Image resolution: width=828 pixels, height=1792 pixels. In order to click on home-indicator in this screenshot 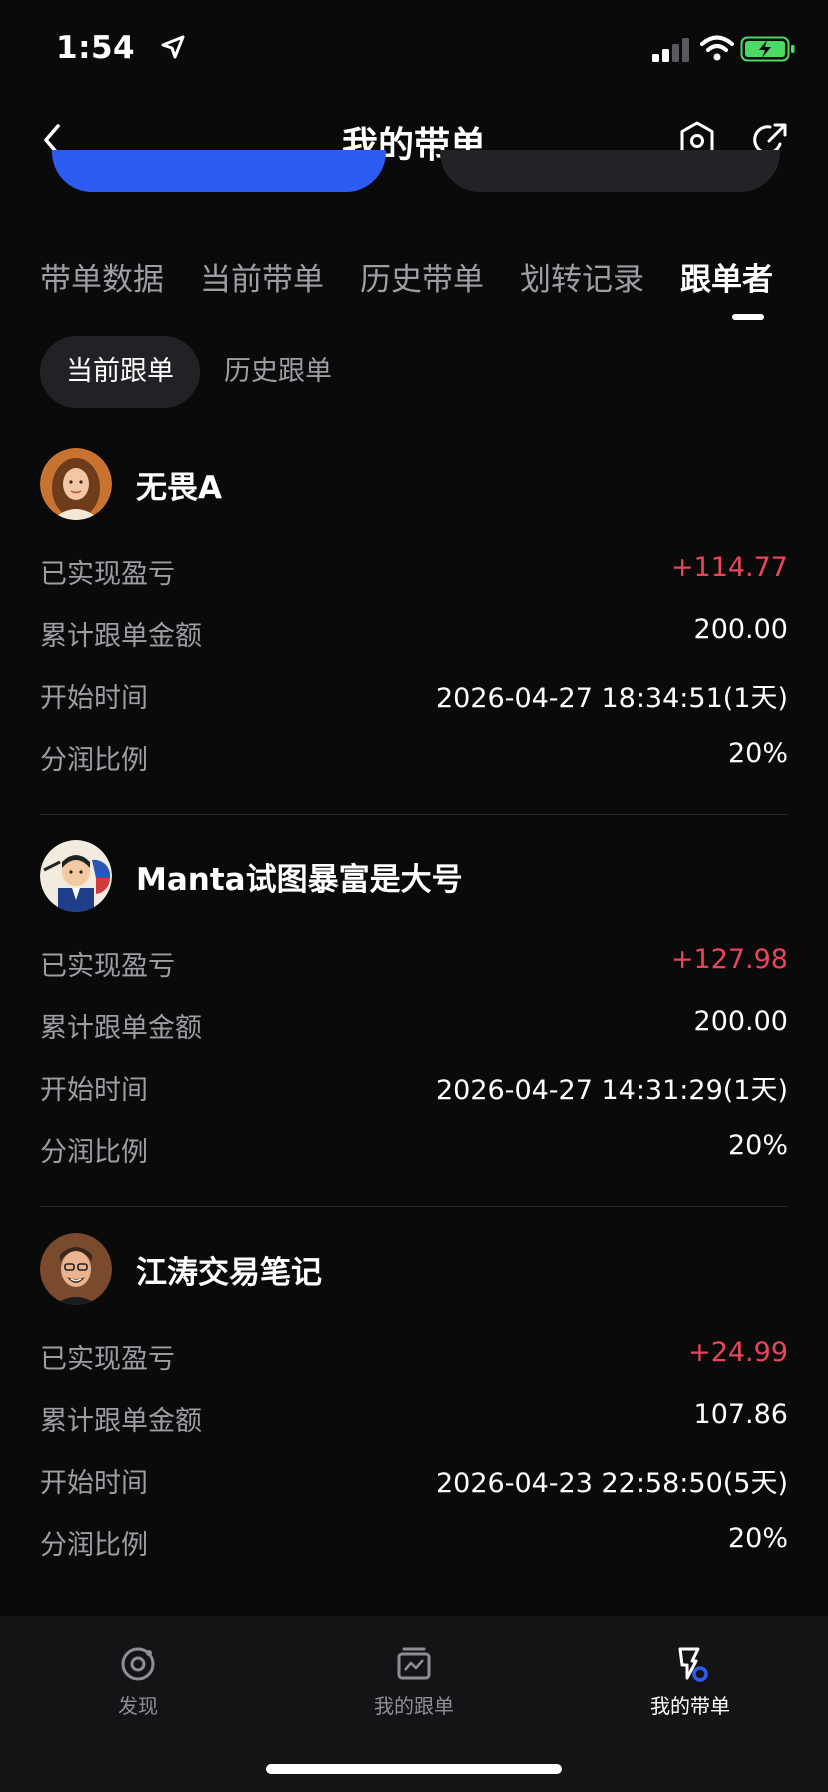, I will do `click(414, 1769)`.